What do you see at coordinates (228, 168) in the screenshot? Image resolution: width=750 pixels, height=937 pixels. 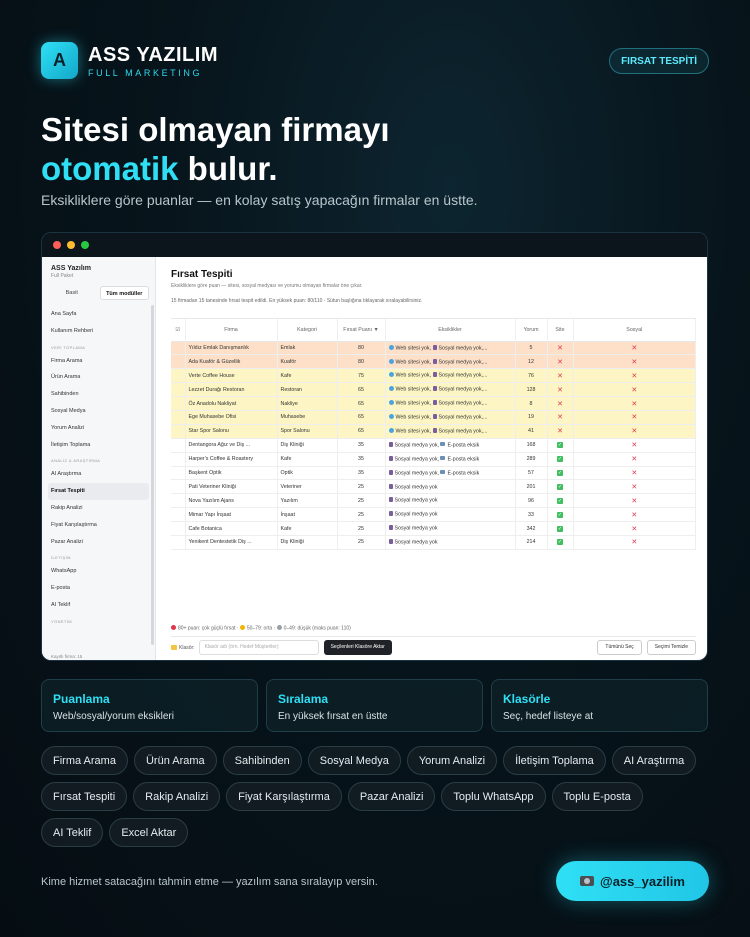 I see `headline-rest: bulur.` at bounding box center [228, 168].